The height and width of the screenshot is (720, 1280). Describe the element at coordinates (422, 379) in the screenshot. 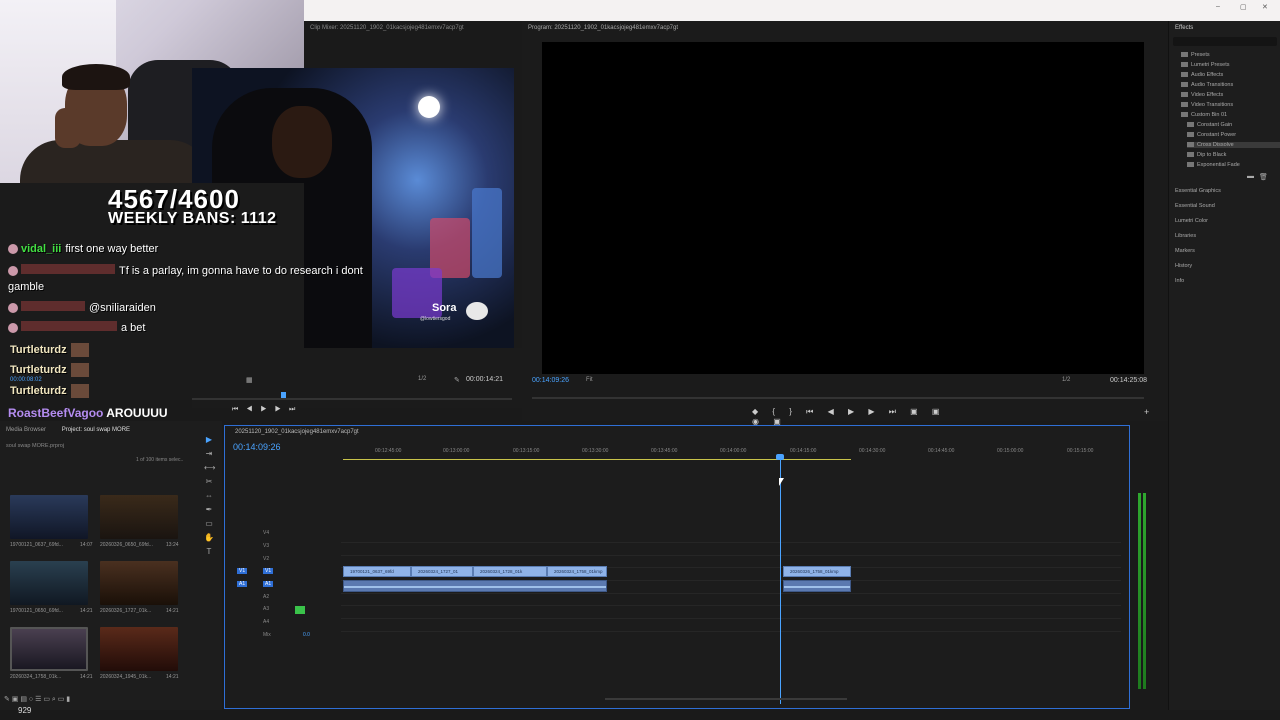

I see `source-ratio: 1/2` at that location.